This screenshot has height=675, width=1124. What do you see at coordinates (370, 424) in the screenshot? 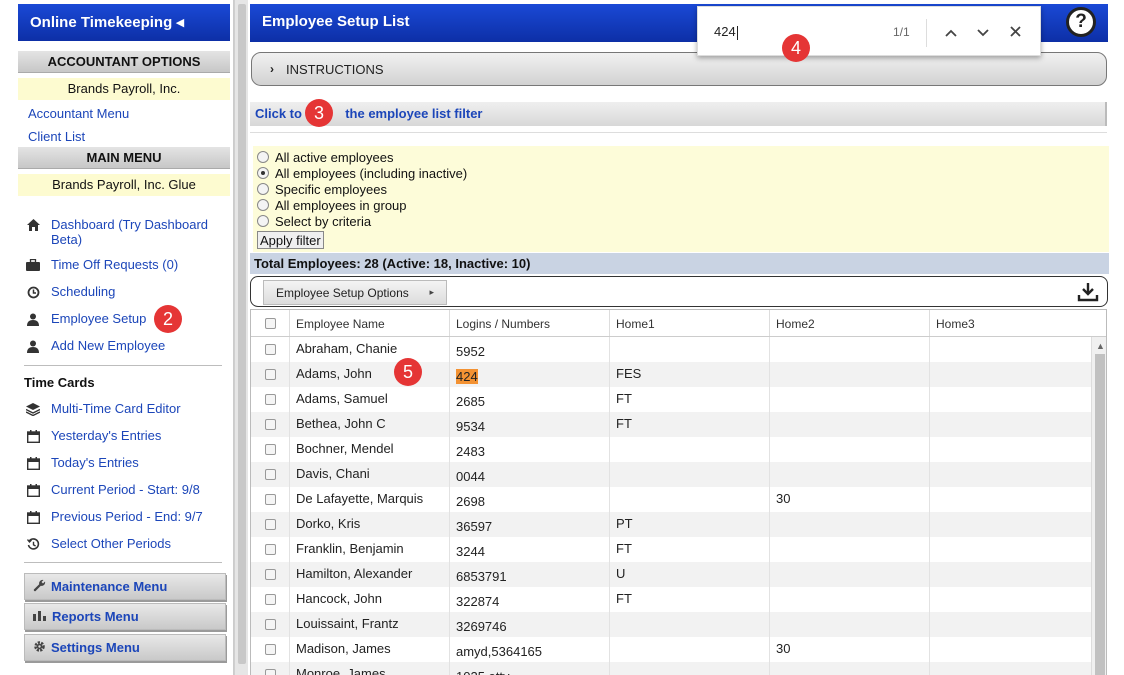
I see `cell-name: Bethea, John C` at bounding box center [370, 424].